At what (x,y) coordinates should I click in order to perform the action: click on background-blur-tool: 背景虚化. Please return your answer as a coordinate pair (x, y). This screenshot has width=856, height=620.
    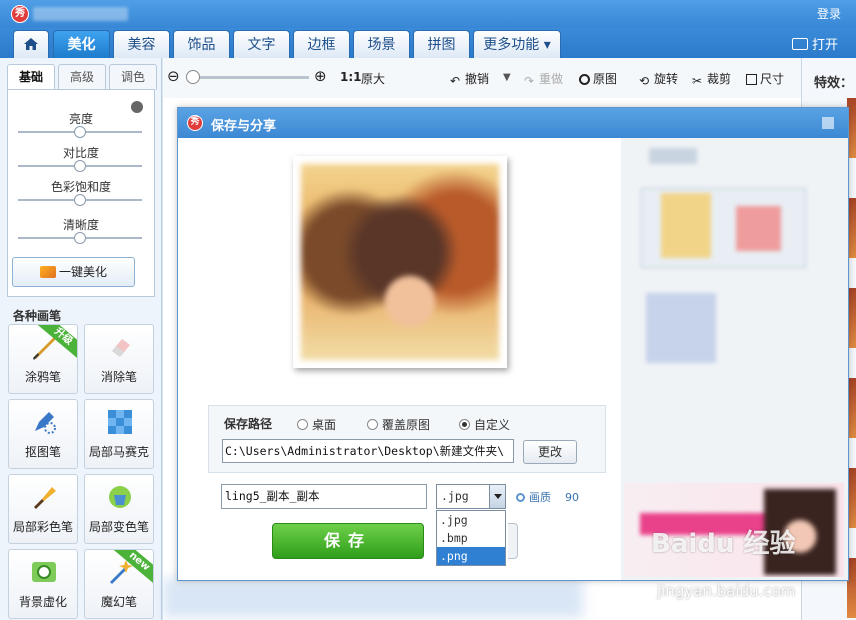
    Looking at the image, I should click on (43, 584).